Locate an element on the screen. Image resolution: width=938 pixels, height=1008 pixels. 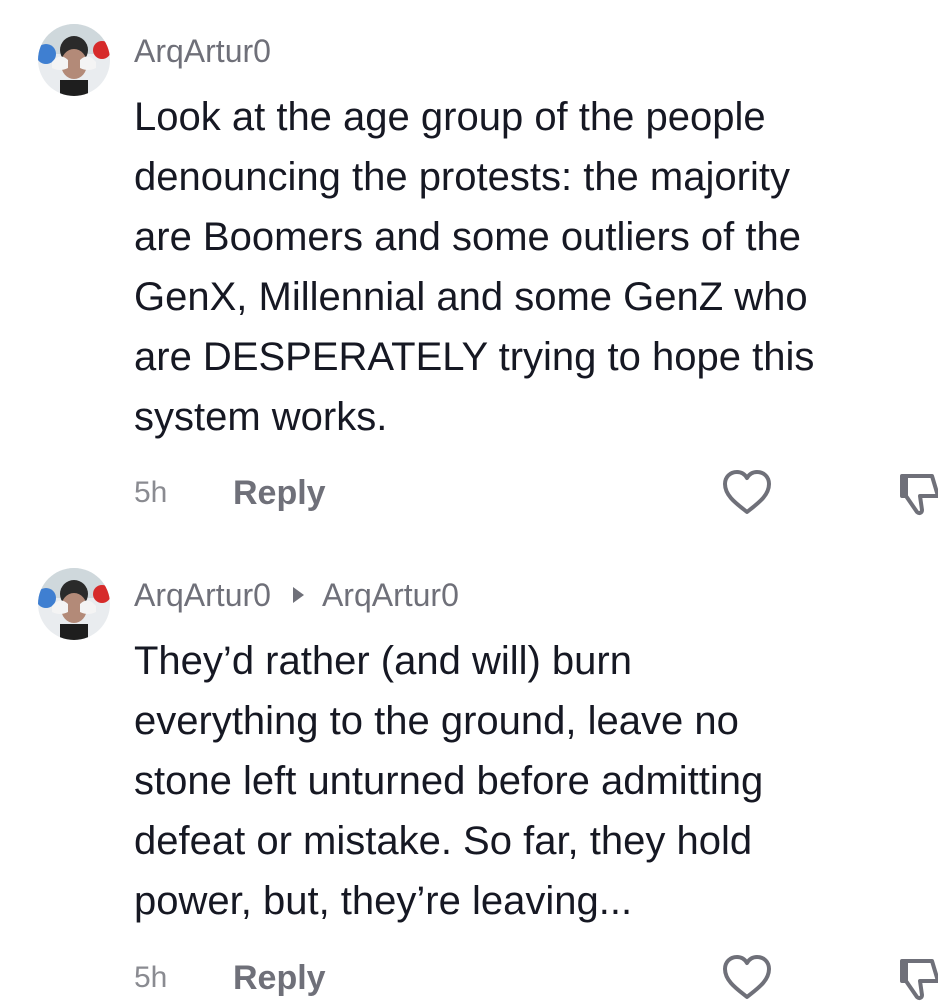
comment-author-row: ArqArtur0 ArqArtur0 is located at coordinates (296, 595).